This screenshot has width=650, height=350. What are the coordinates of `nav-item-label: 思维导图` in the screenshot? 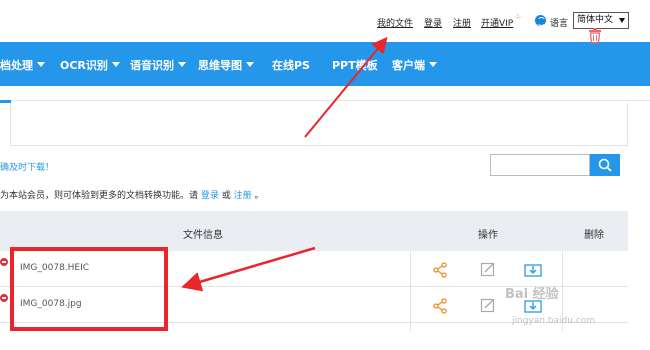 It's located at (220, 65).